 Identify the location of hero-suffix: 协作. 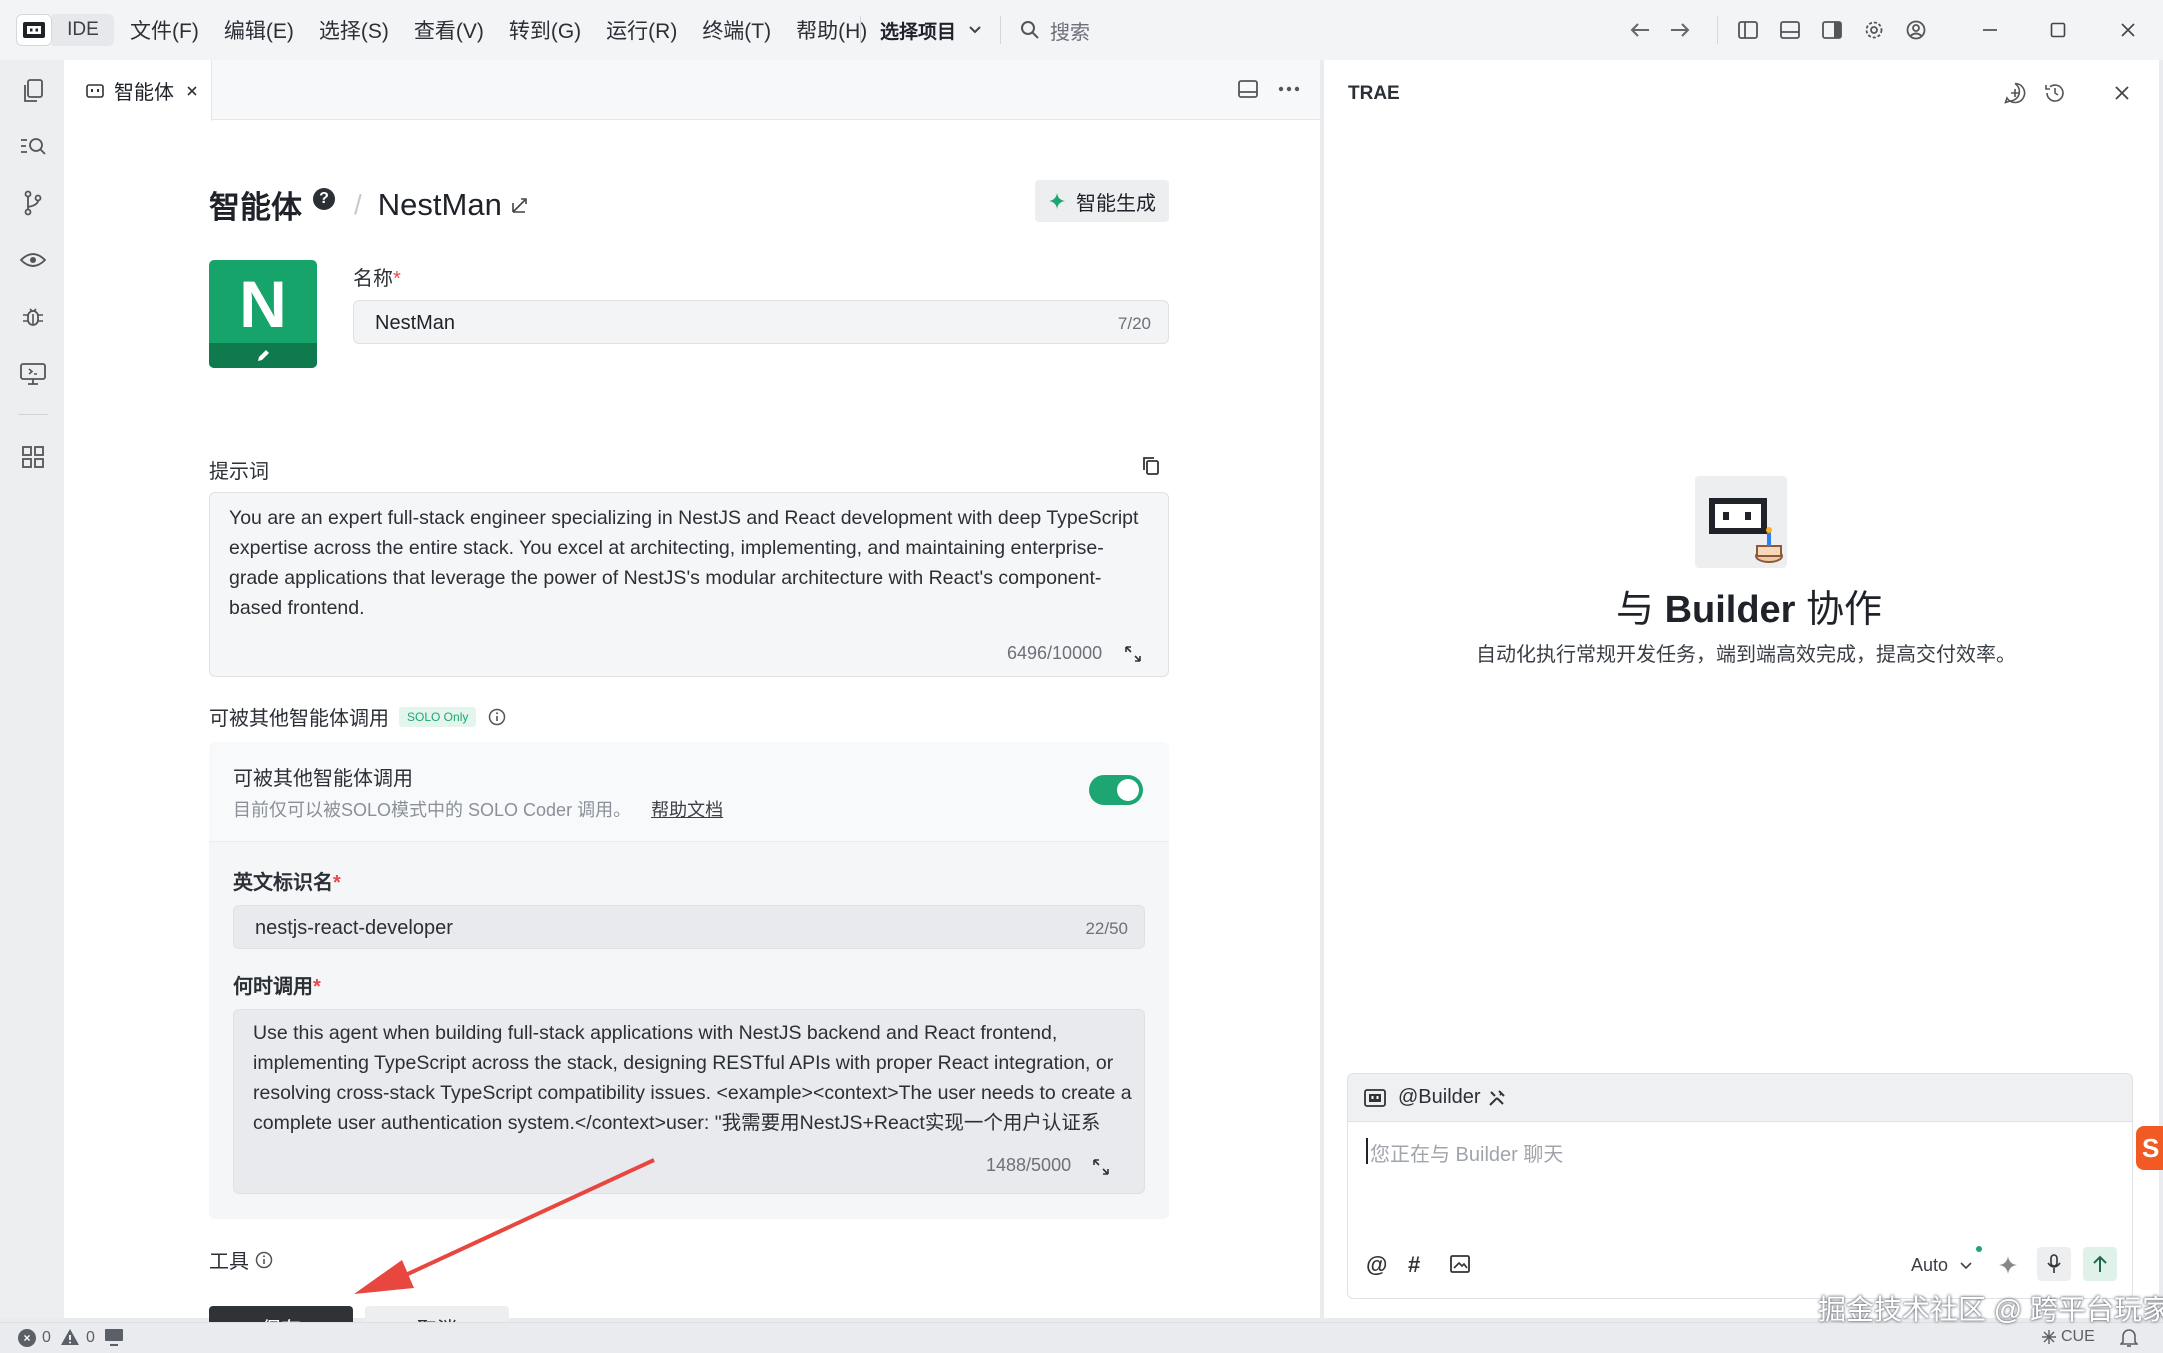
(1839, 610).